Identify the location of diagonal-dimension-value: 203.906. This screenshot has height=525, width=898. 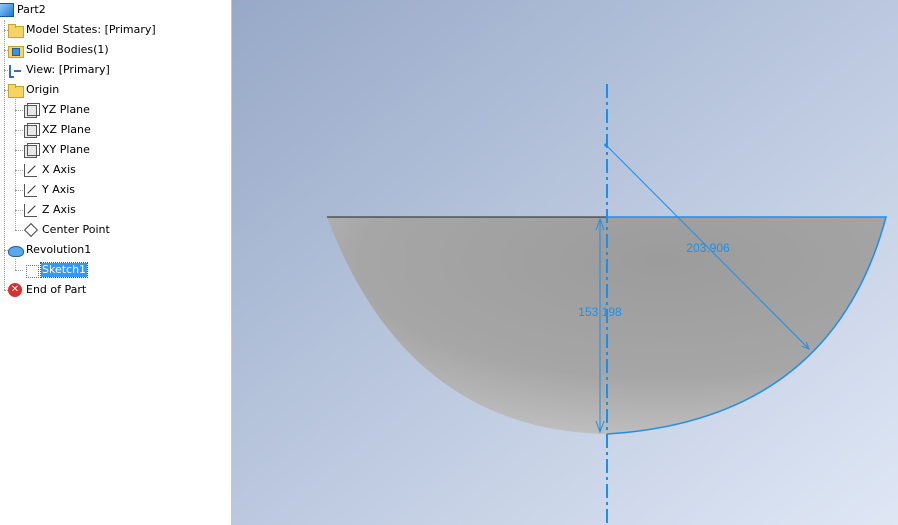
(708, 248).